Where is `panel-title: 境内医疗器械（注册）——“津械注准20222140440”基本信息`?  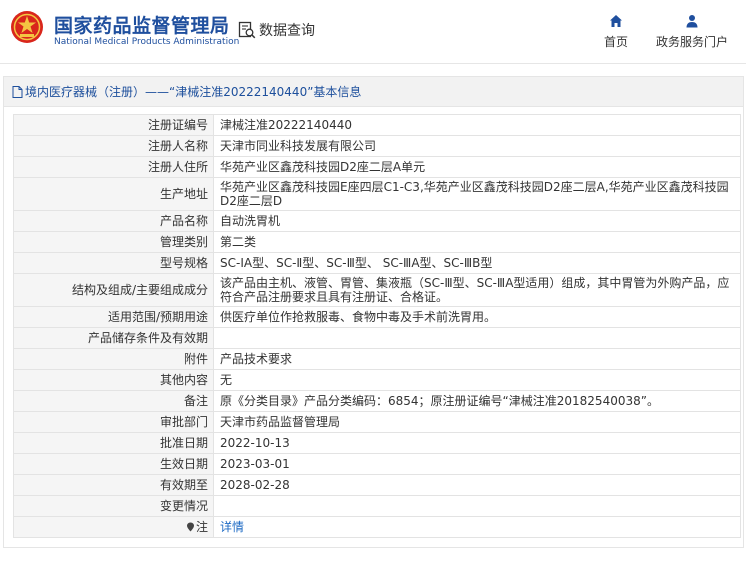
panel-title: 境内医疗器械（注册）——“津械注准20222140440”基本信息 is located at coordinates (193, 92).